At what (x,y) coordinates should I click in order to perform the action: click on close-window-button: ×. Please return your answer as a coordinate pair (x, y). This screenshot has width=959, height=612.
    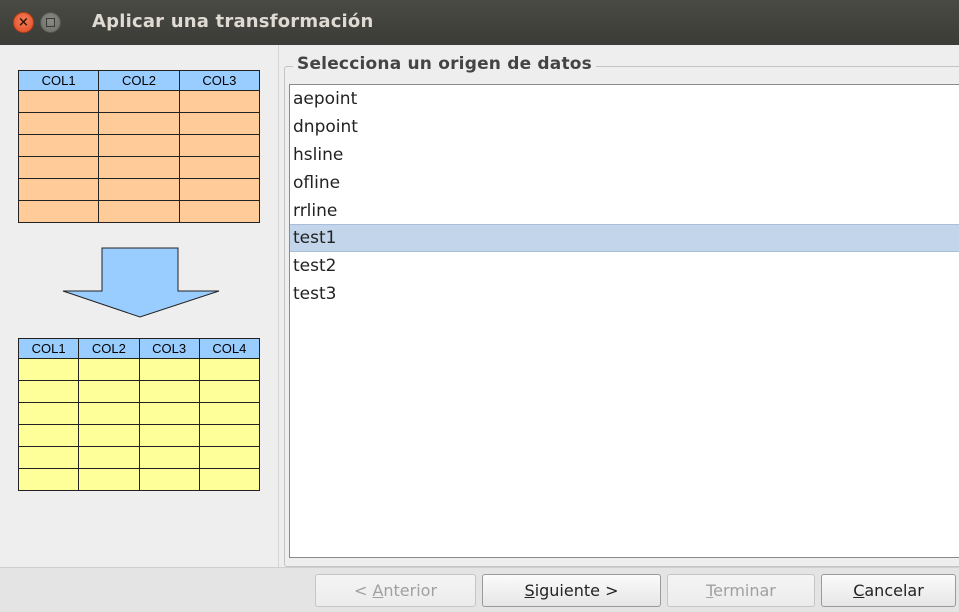
    Looking at the image, I should click on (23, 22).